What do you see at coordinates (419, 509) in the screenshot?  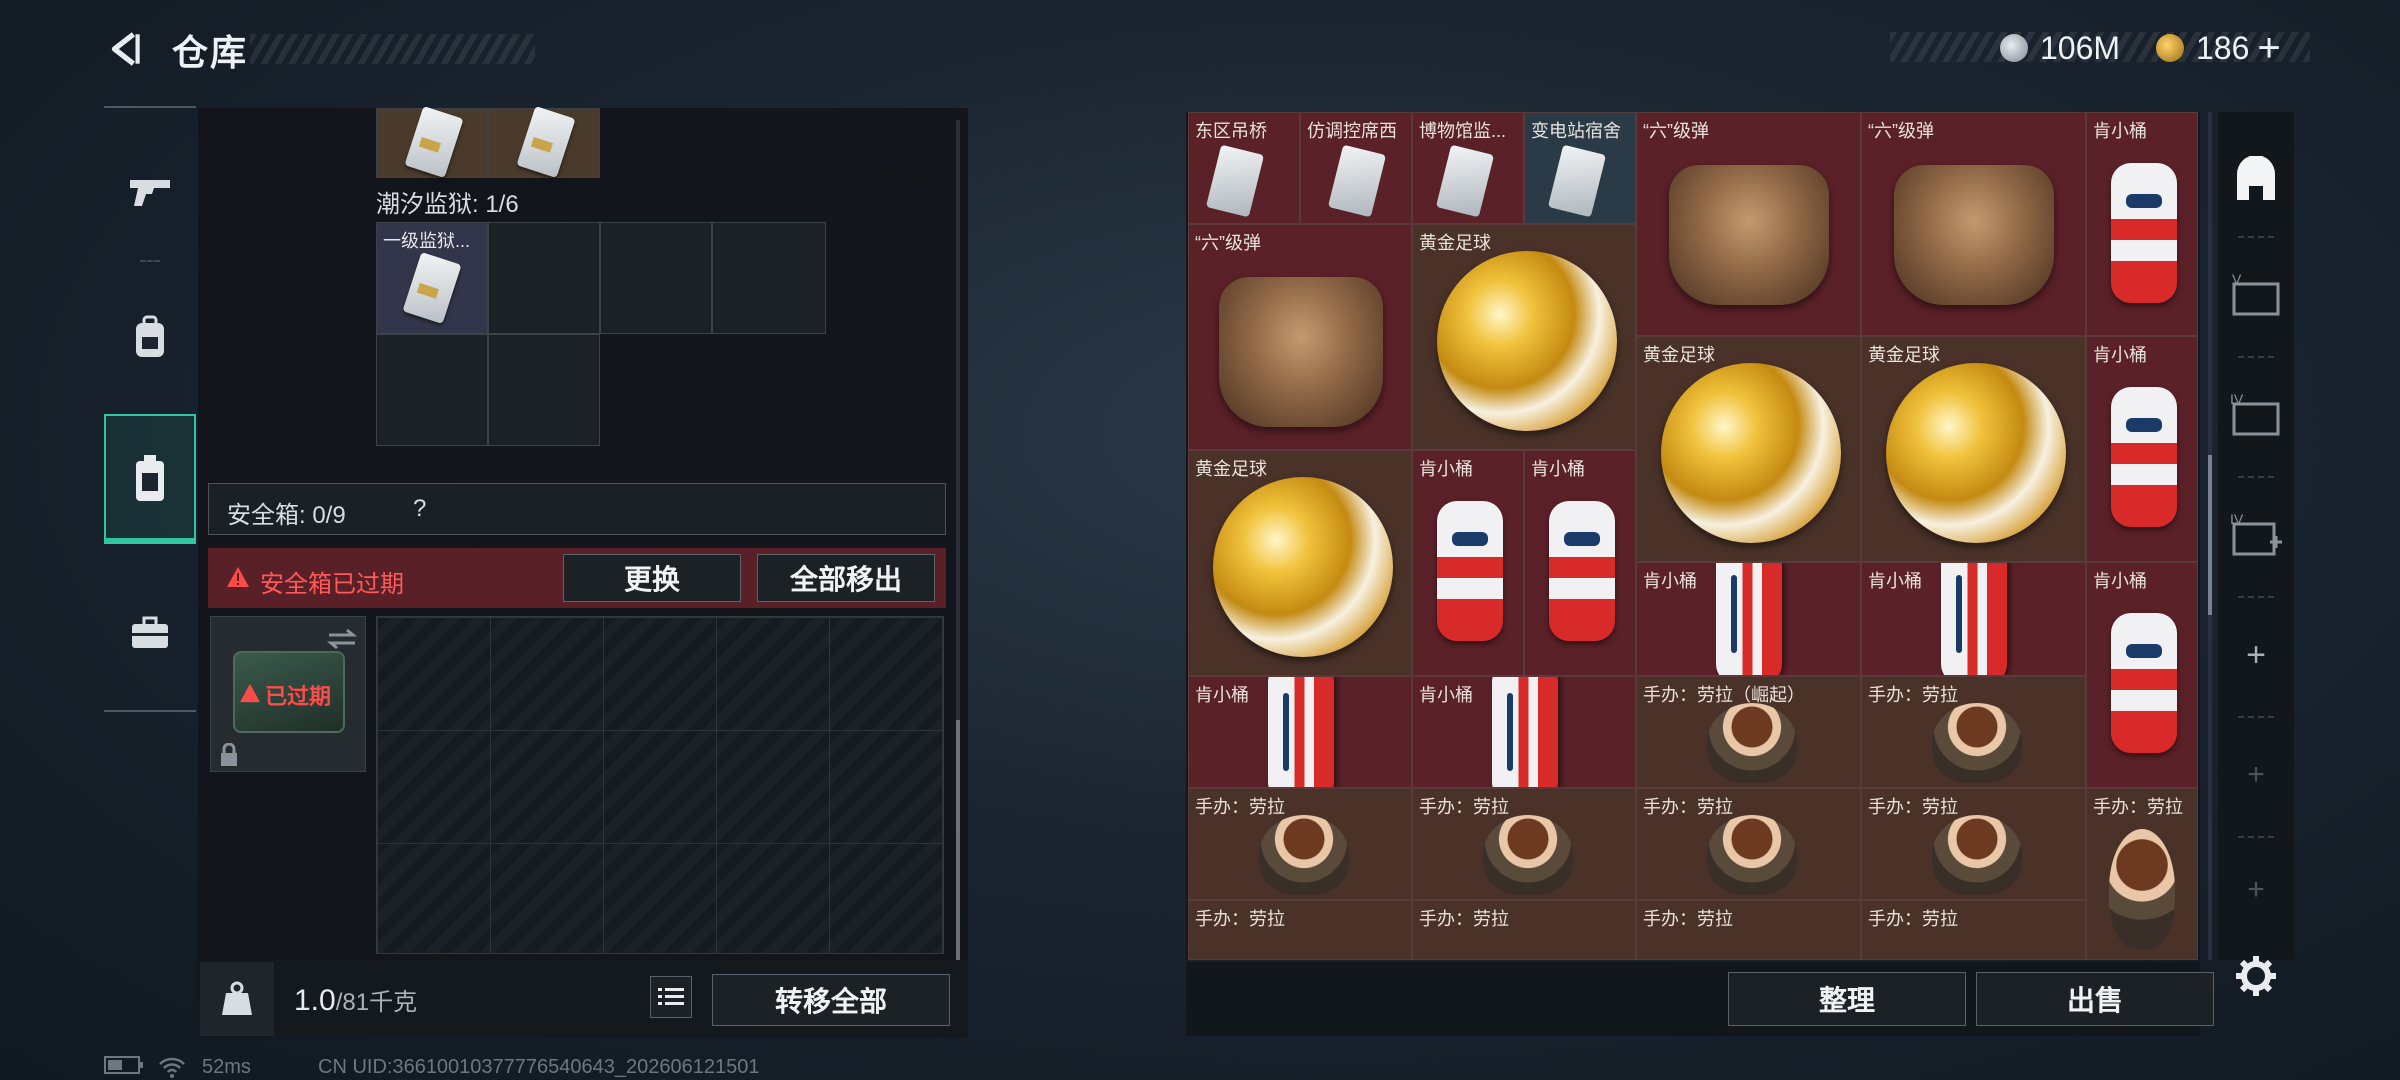 I see `help-icon: ?` at bounding box center [419, 509].